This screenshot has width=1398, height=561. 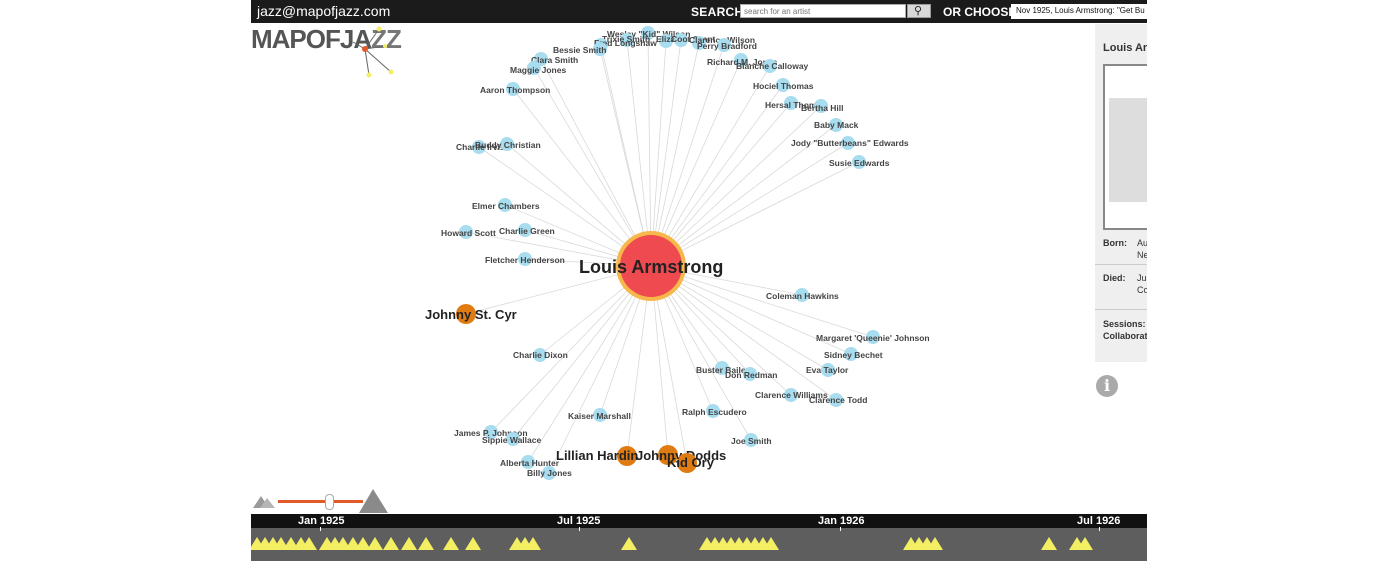 I want to click on artist-node-label: Bertha Hill, so click(x=822, y=108).